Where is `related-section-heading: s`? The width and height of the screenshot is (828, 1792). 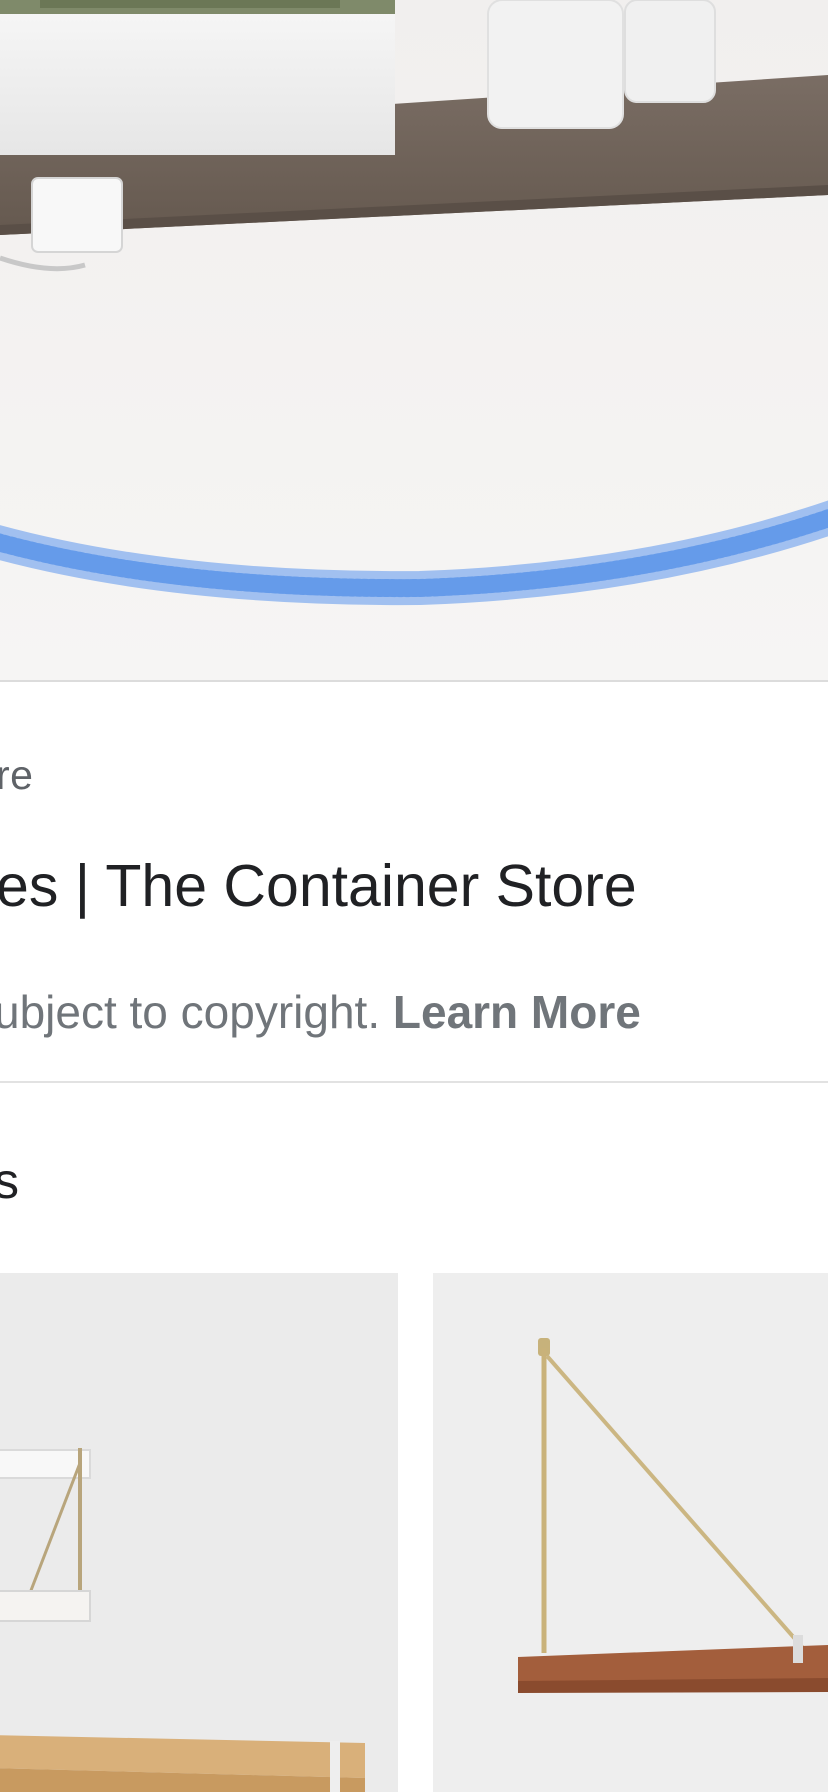
related-section-heading: s is located at coordinates (9, 1181).